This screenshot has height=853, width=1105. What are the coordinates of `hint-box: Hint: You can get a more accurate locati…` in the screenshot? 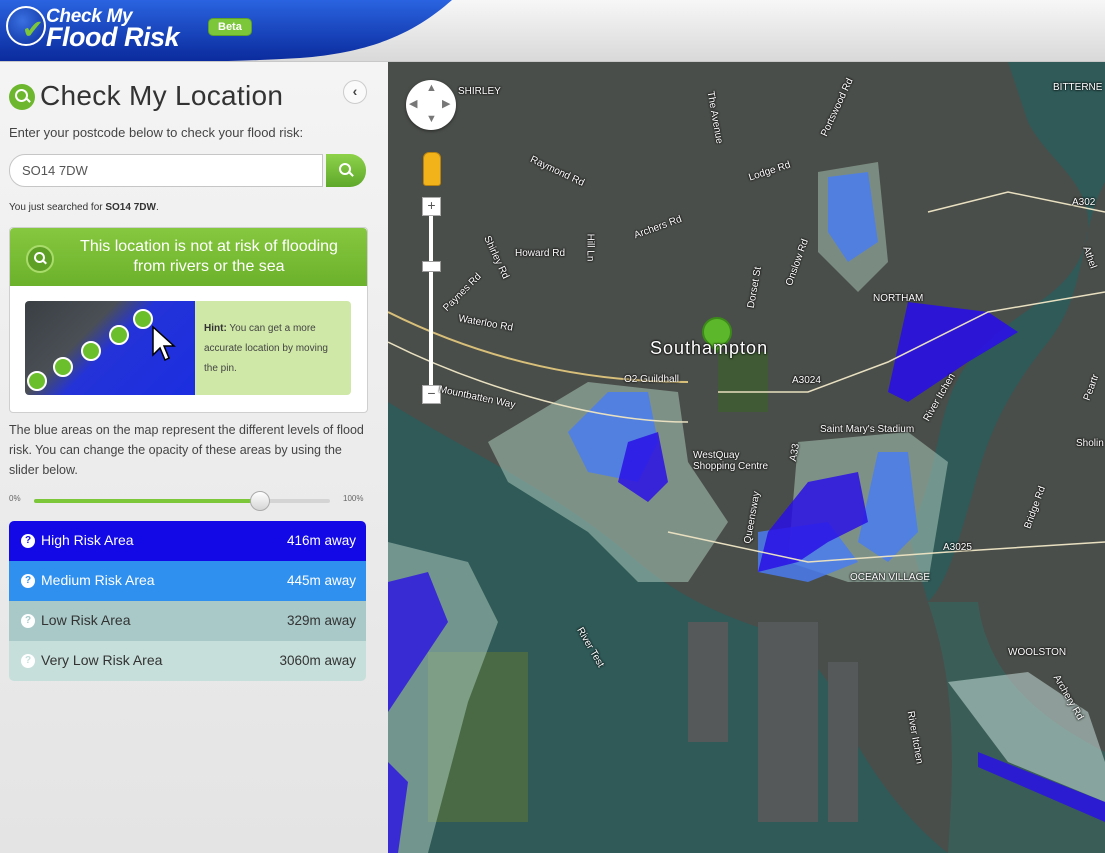 It's located at (273, 348).